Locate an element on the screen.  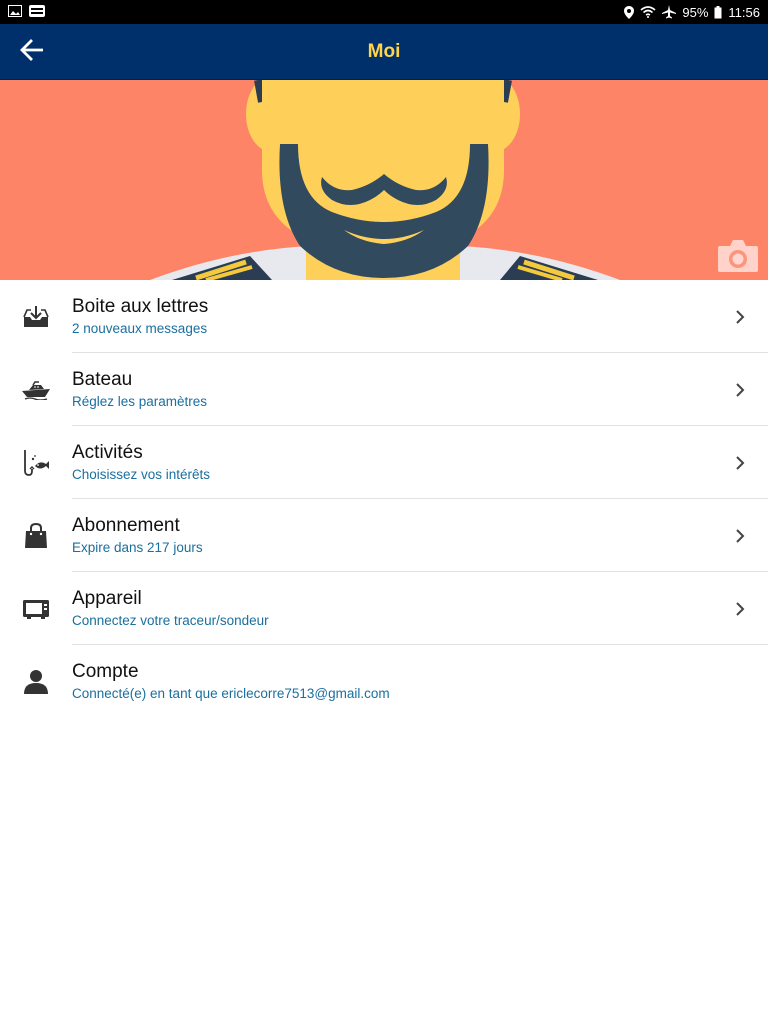
app-bar: Moi is located at coordinates (384, 52).